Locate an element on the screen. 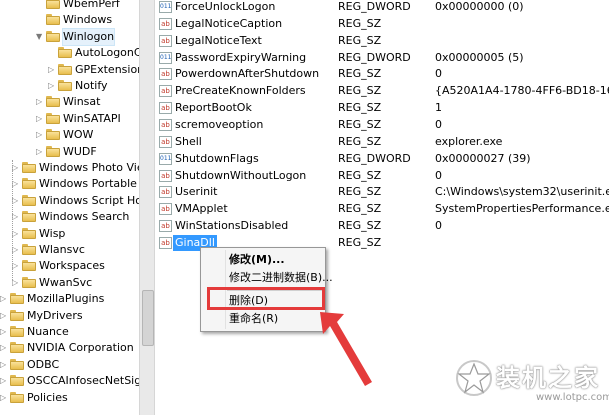  registry-value-row: ab LegalNoticeCaption REG_SZ is located at coordinates (382, 24).